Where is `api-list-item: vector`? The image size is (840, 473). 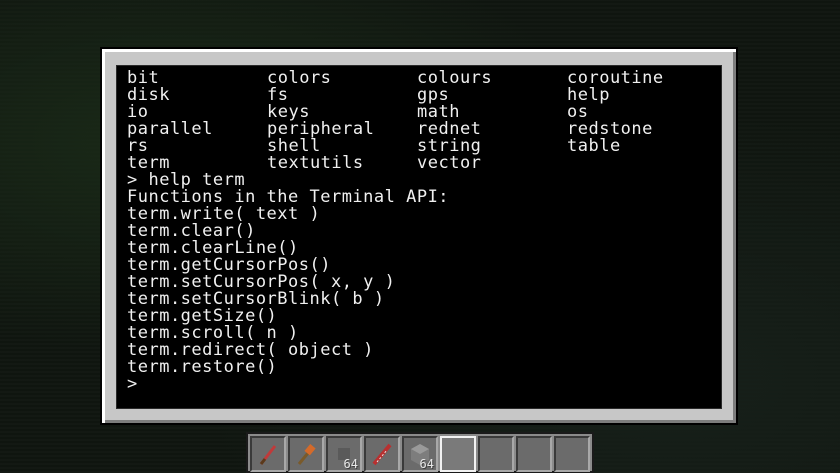
api-list-item: vector is located at coordinates (449, 163).